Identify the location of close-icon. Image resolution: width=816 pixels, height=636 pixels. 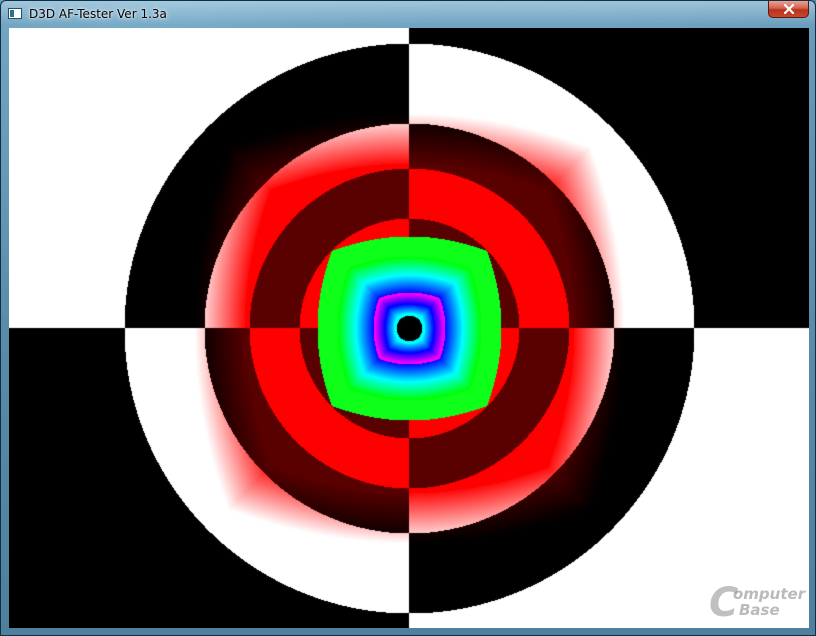
(788, 9).